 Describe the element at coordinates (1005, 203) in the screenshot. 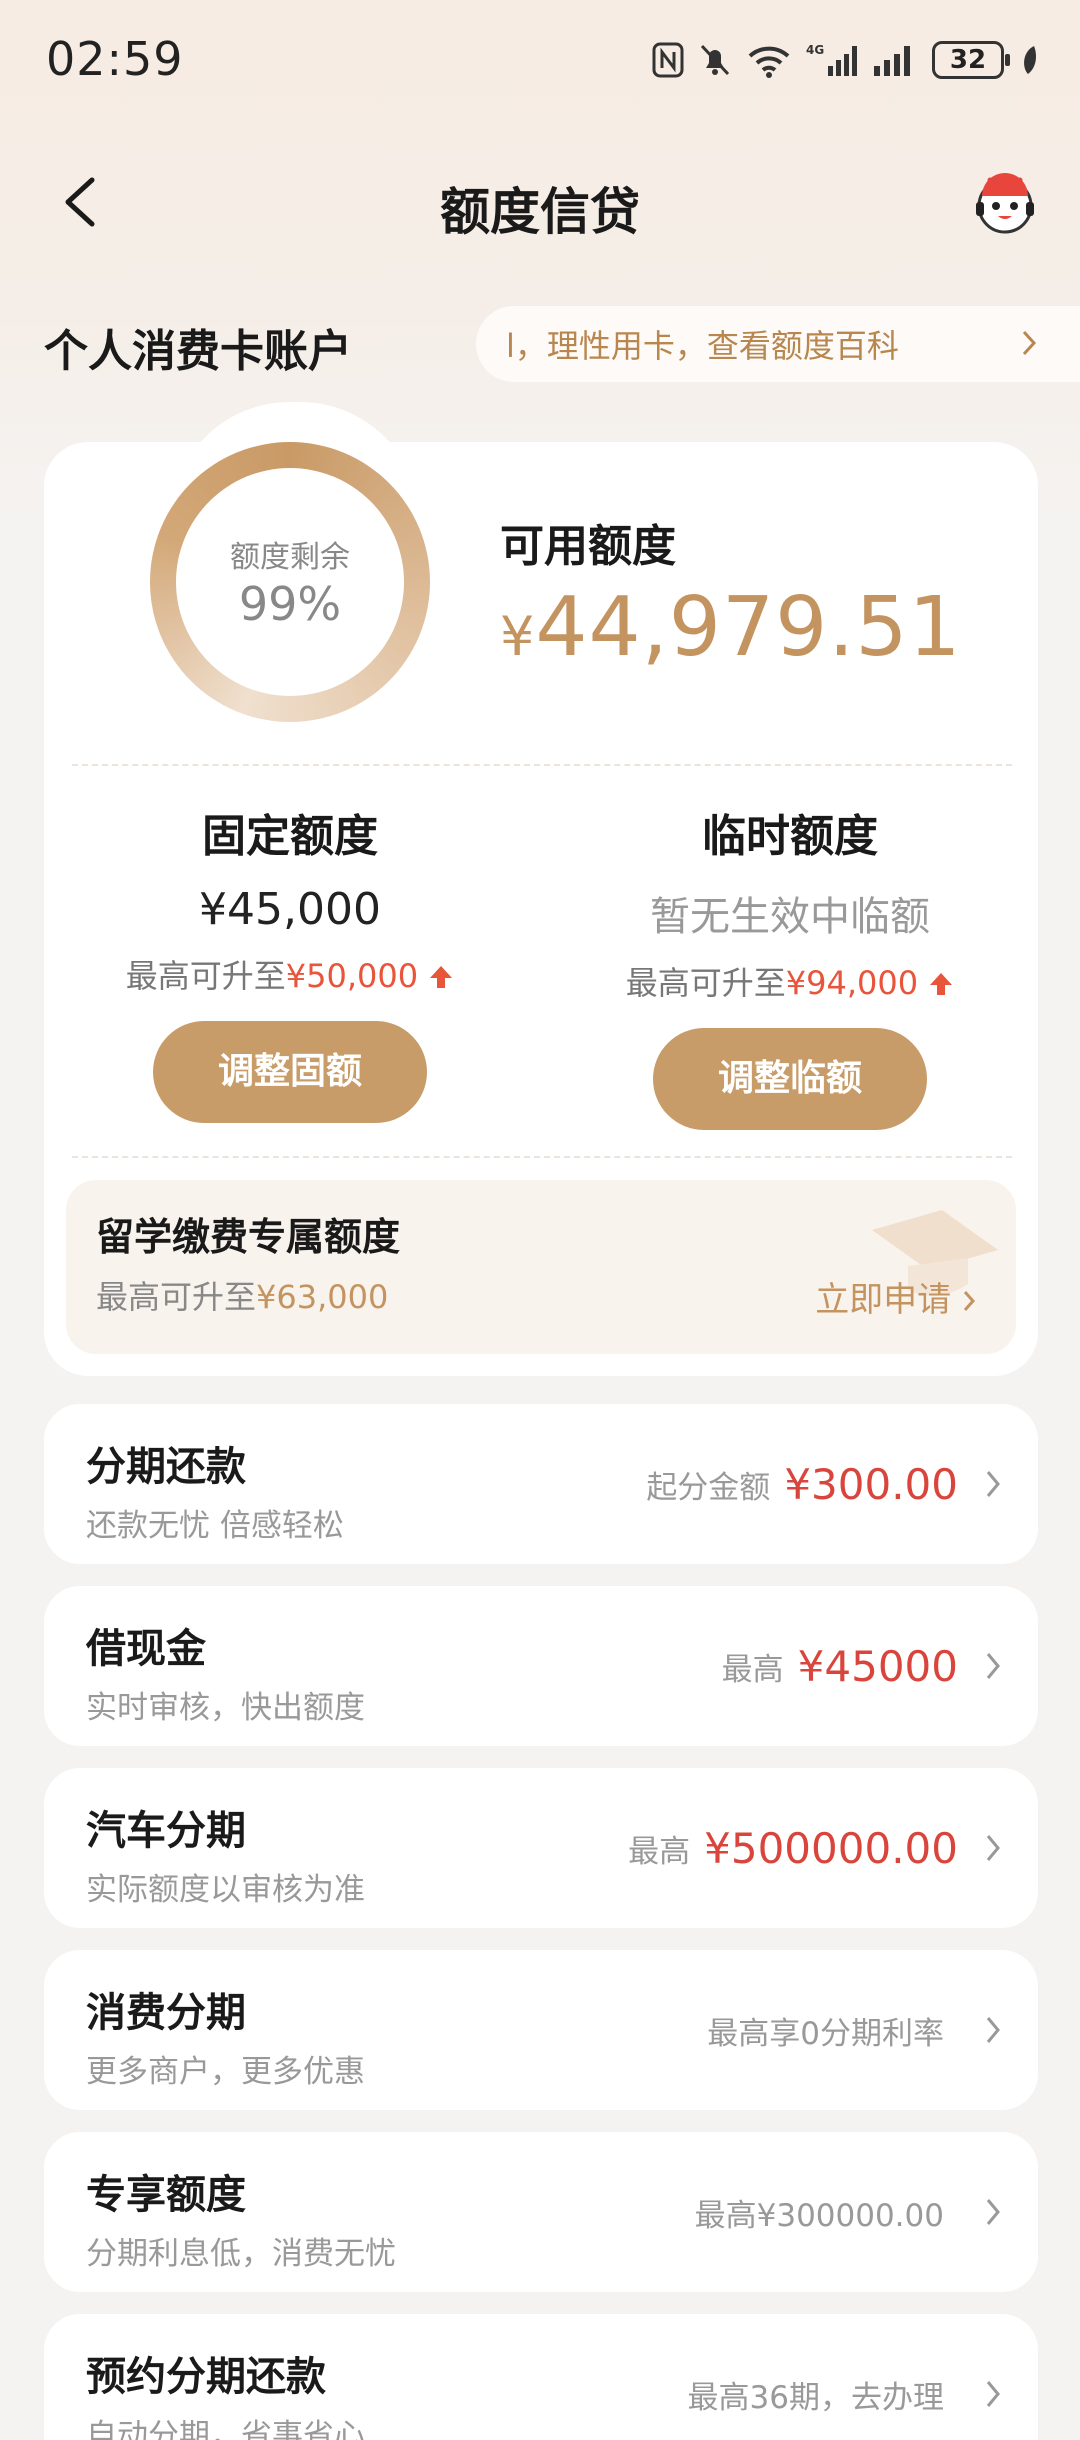

I see `mascot-service-icon` at that location.